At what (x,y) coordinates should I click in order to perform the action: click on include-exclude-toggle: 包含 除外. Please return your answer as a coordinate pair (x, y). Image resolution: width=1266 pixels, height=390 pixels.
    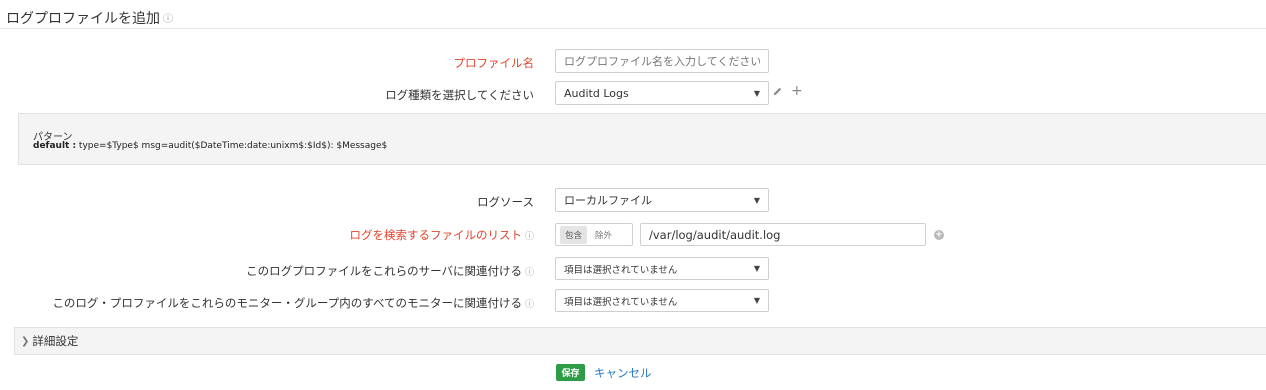
    Looking at the image, I should click on (594, 234).